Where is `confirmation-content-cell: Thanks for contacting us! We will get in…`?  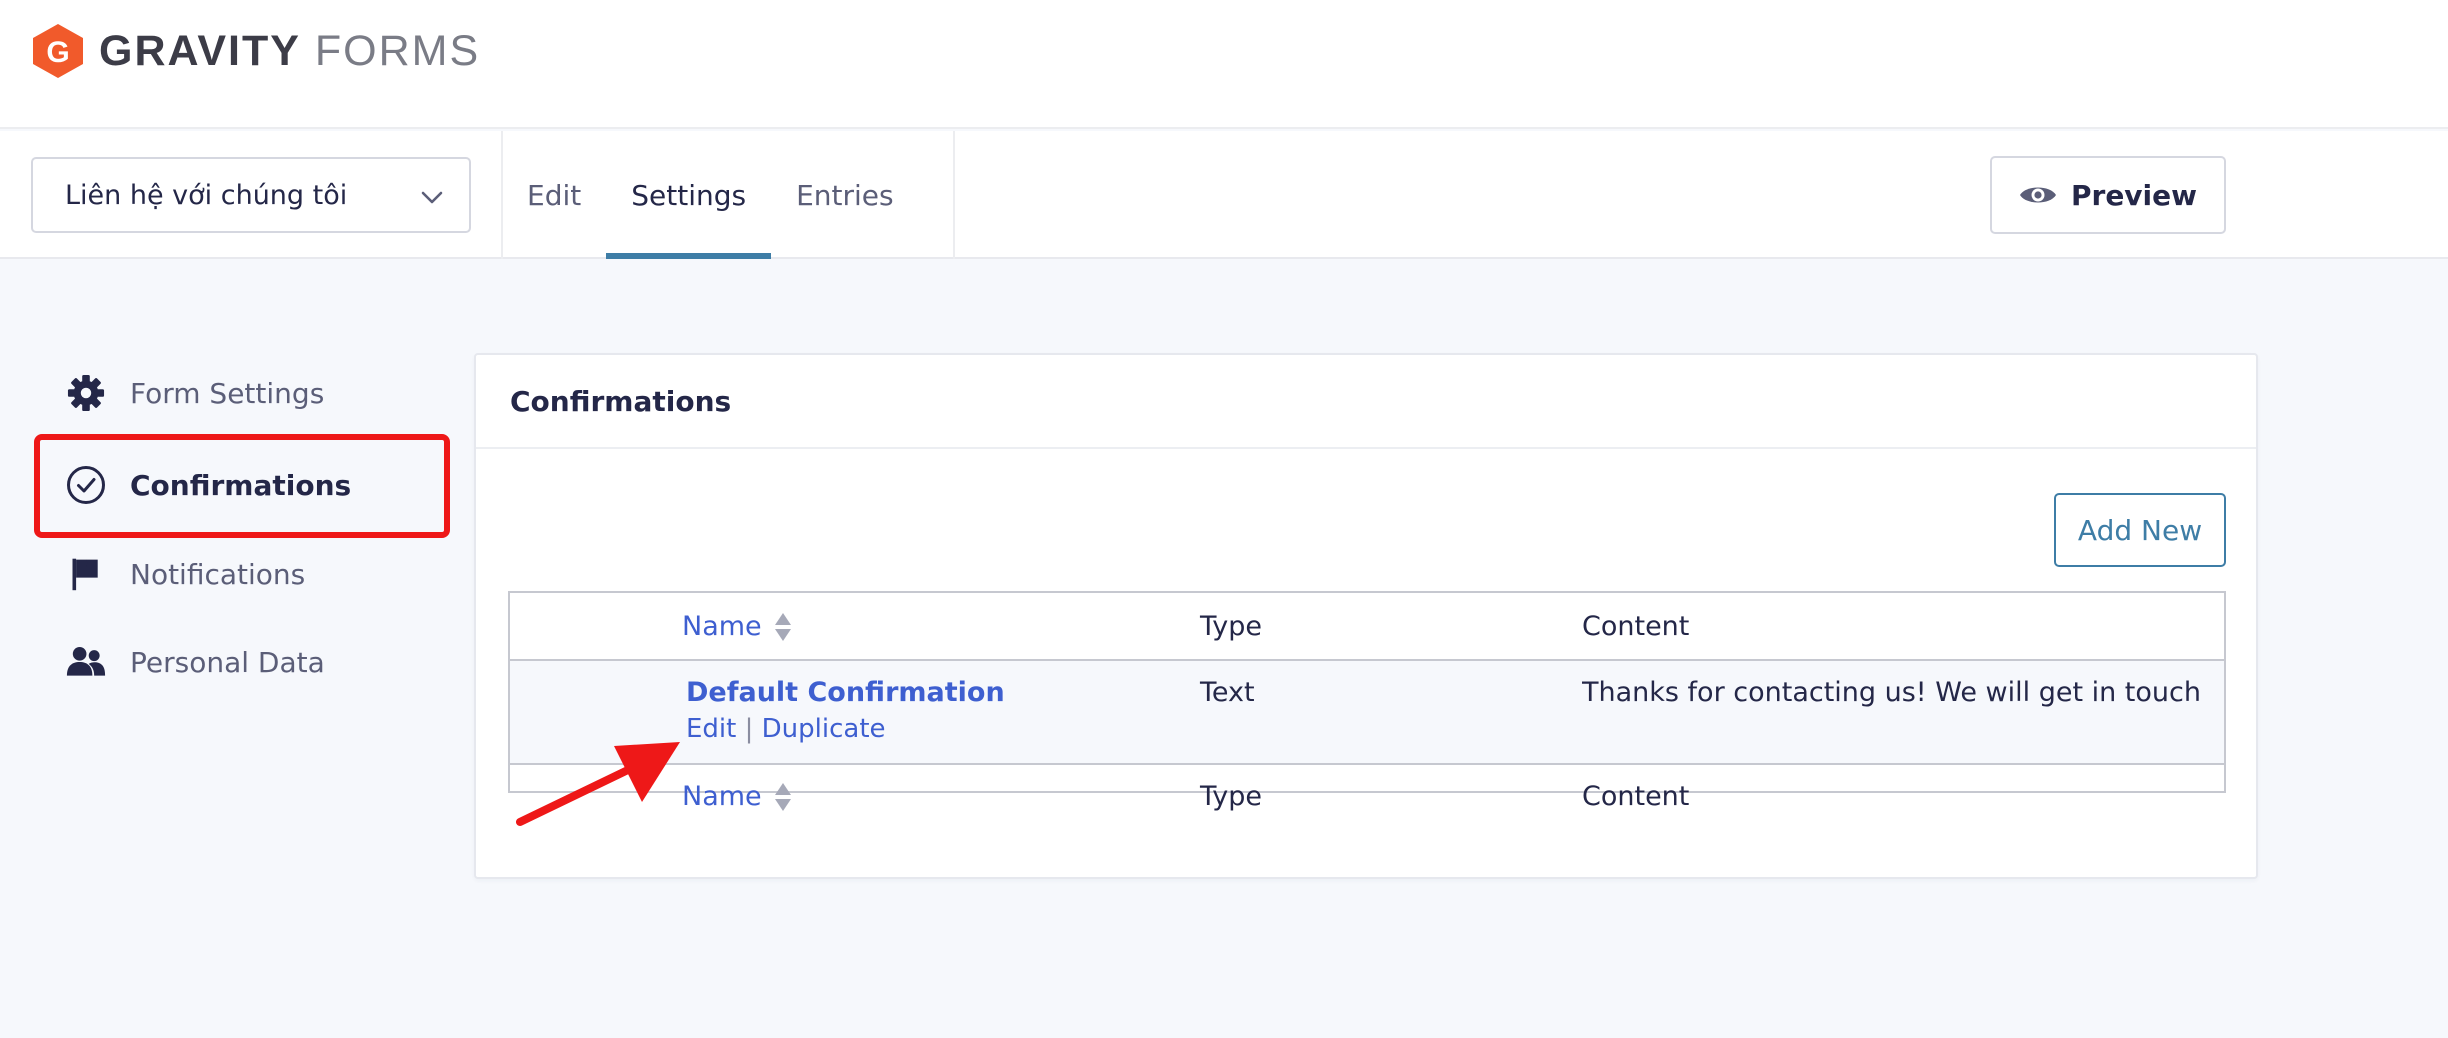 confirmation-content-cell: Thanks for contacting us! We will get in… is located at coordinates (1892, 692).